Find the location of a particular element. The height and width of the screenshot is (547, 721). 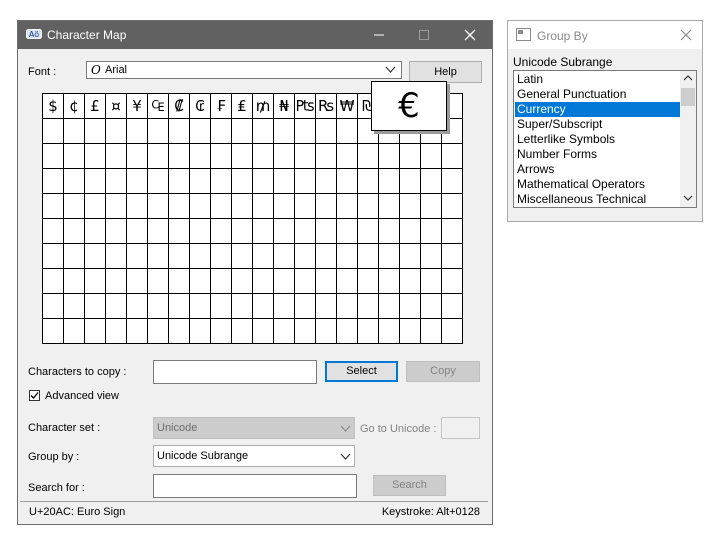

title-bar: Aö Character Map is located at coordinates (255, 35).